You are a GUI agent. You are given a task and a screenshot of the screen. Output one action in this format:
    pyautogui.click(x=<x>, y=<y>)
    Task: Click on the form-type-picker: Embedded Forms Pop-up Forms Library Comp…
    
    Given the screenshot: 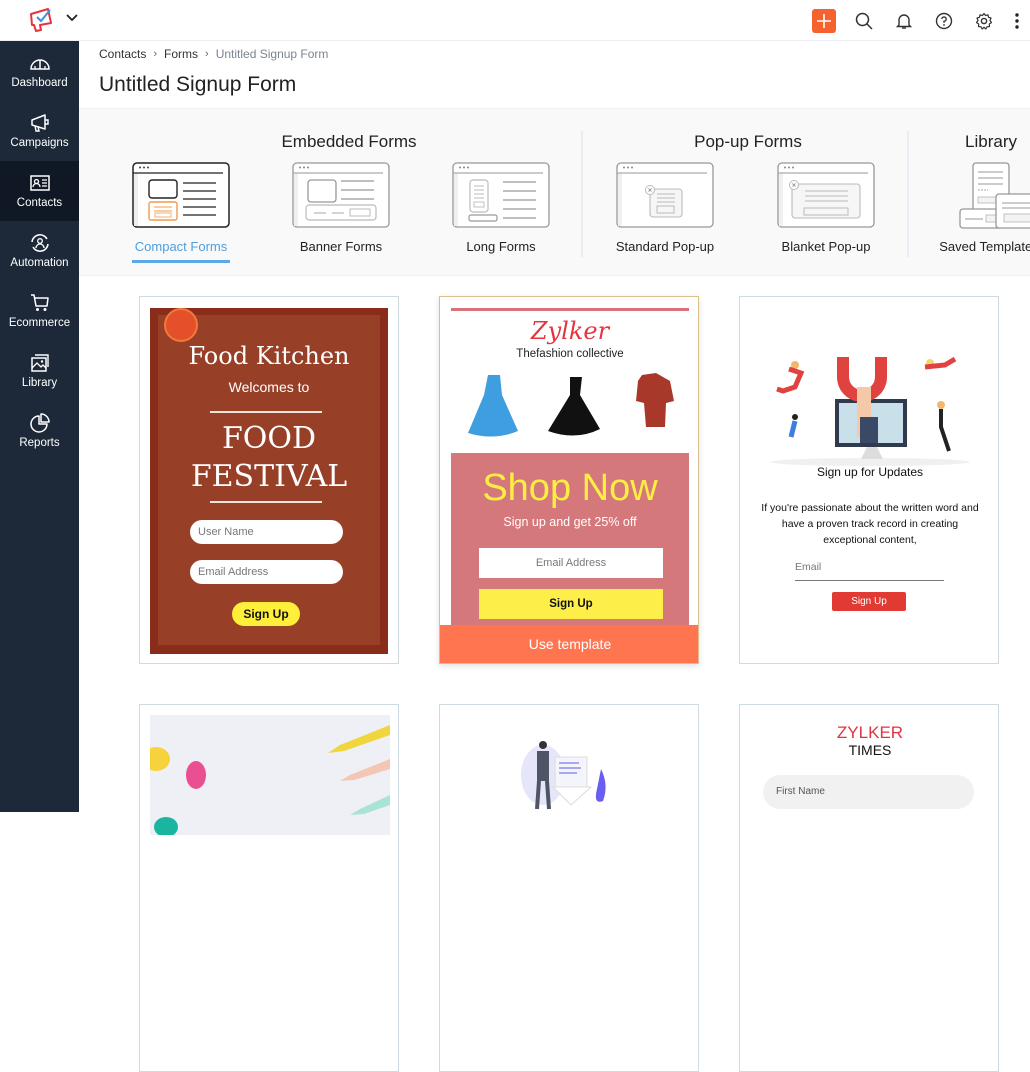 What is the action you would take?
    pyautogui.click(x=554, y=192)
    